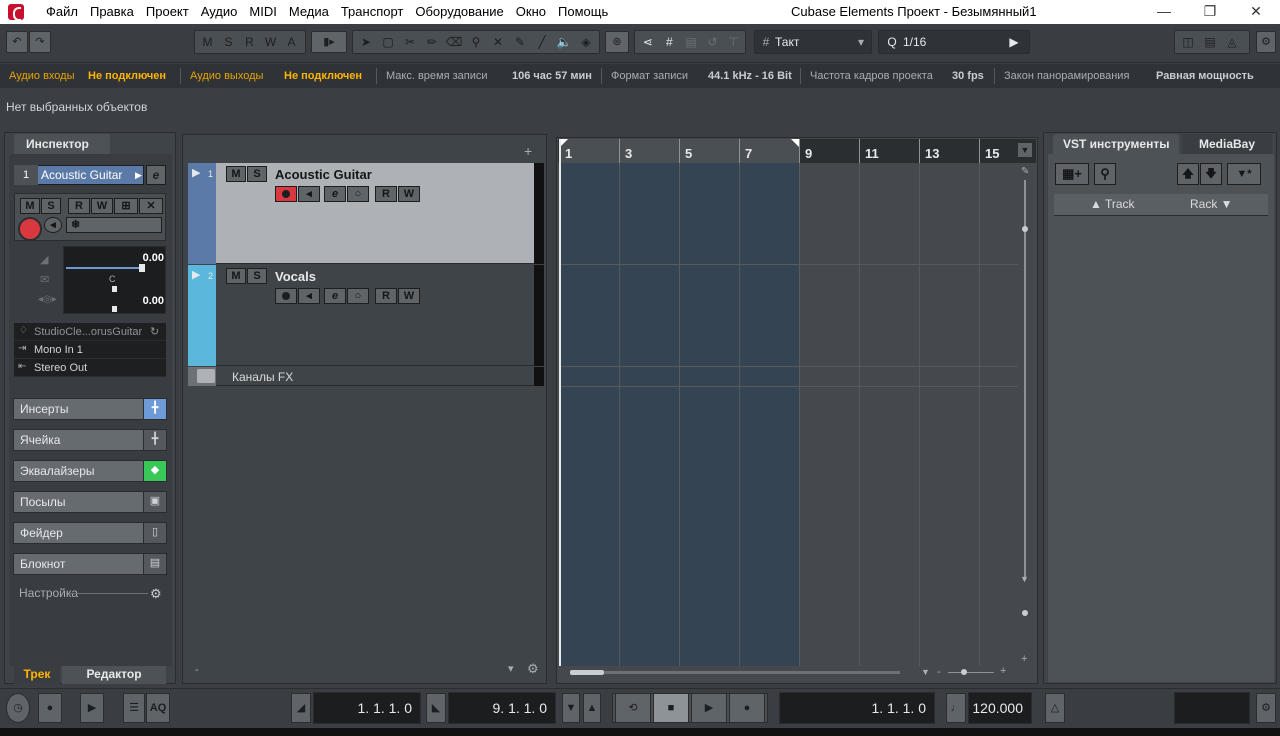 This screenshot has height=736, width=1280. What do you see at coordinates (1232, 42) in the screenshot?
I see `right-zone-icon: ◬` at bounding box center [1232, 42].